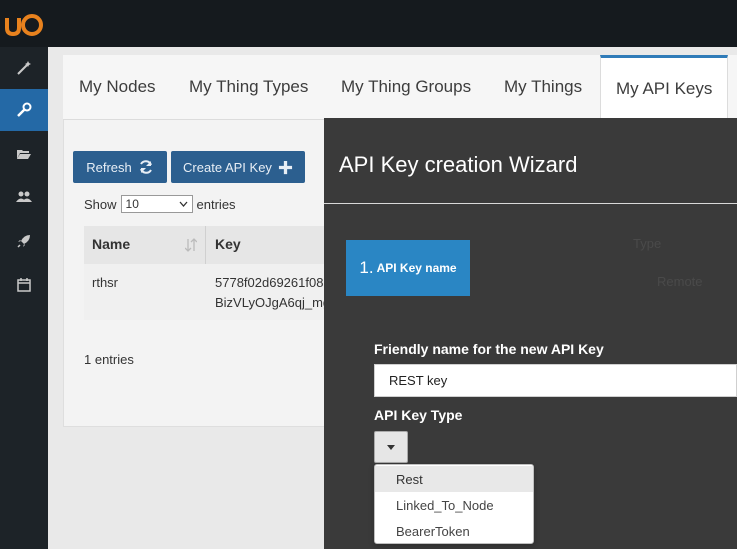 The image size is (737, 549). What do you see at coordinates (191, 245) in the screenshot?
I see `sort-icon` at bounding box center [191, 245].